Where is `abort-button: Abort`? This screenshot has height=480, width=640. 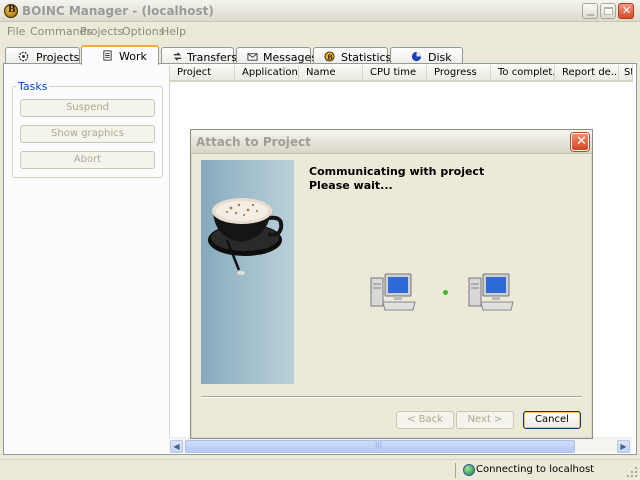
abort-button: Abort is located at coordinates (87, 160).